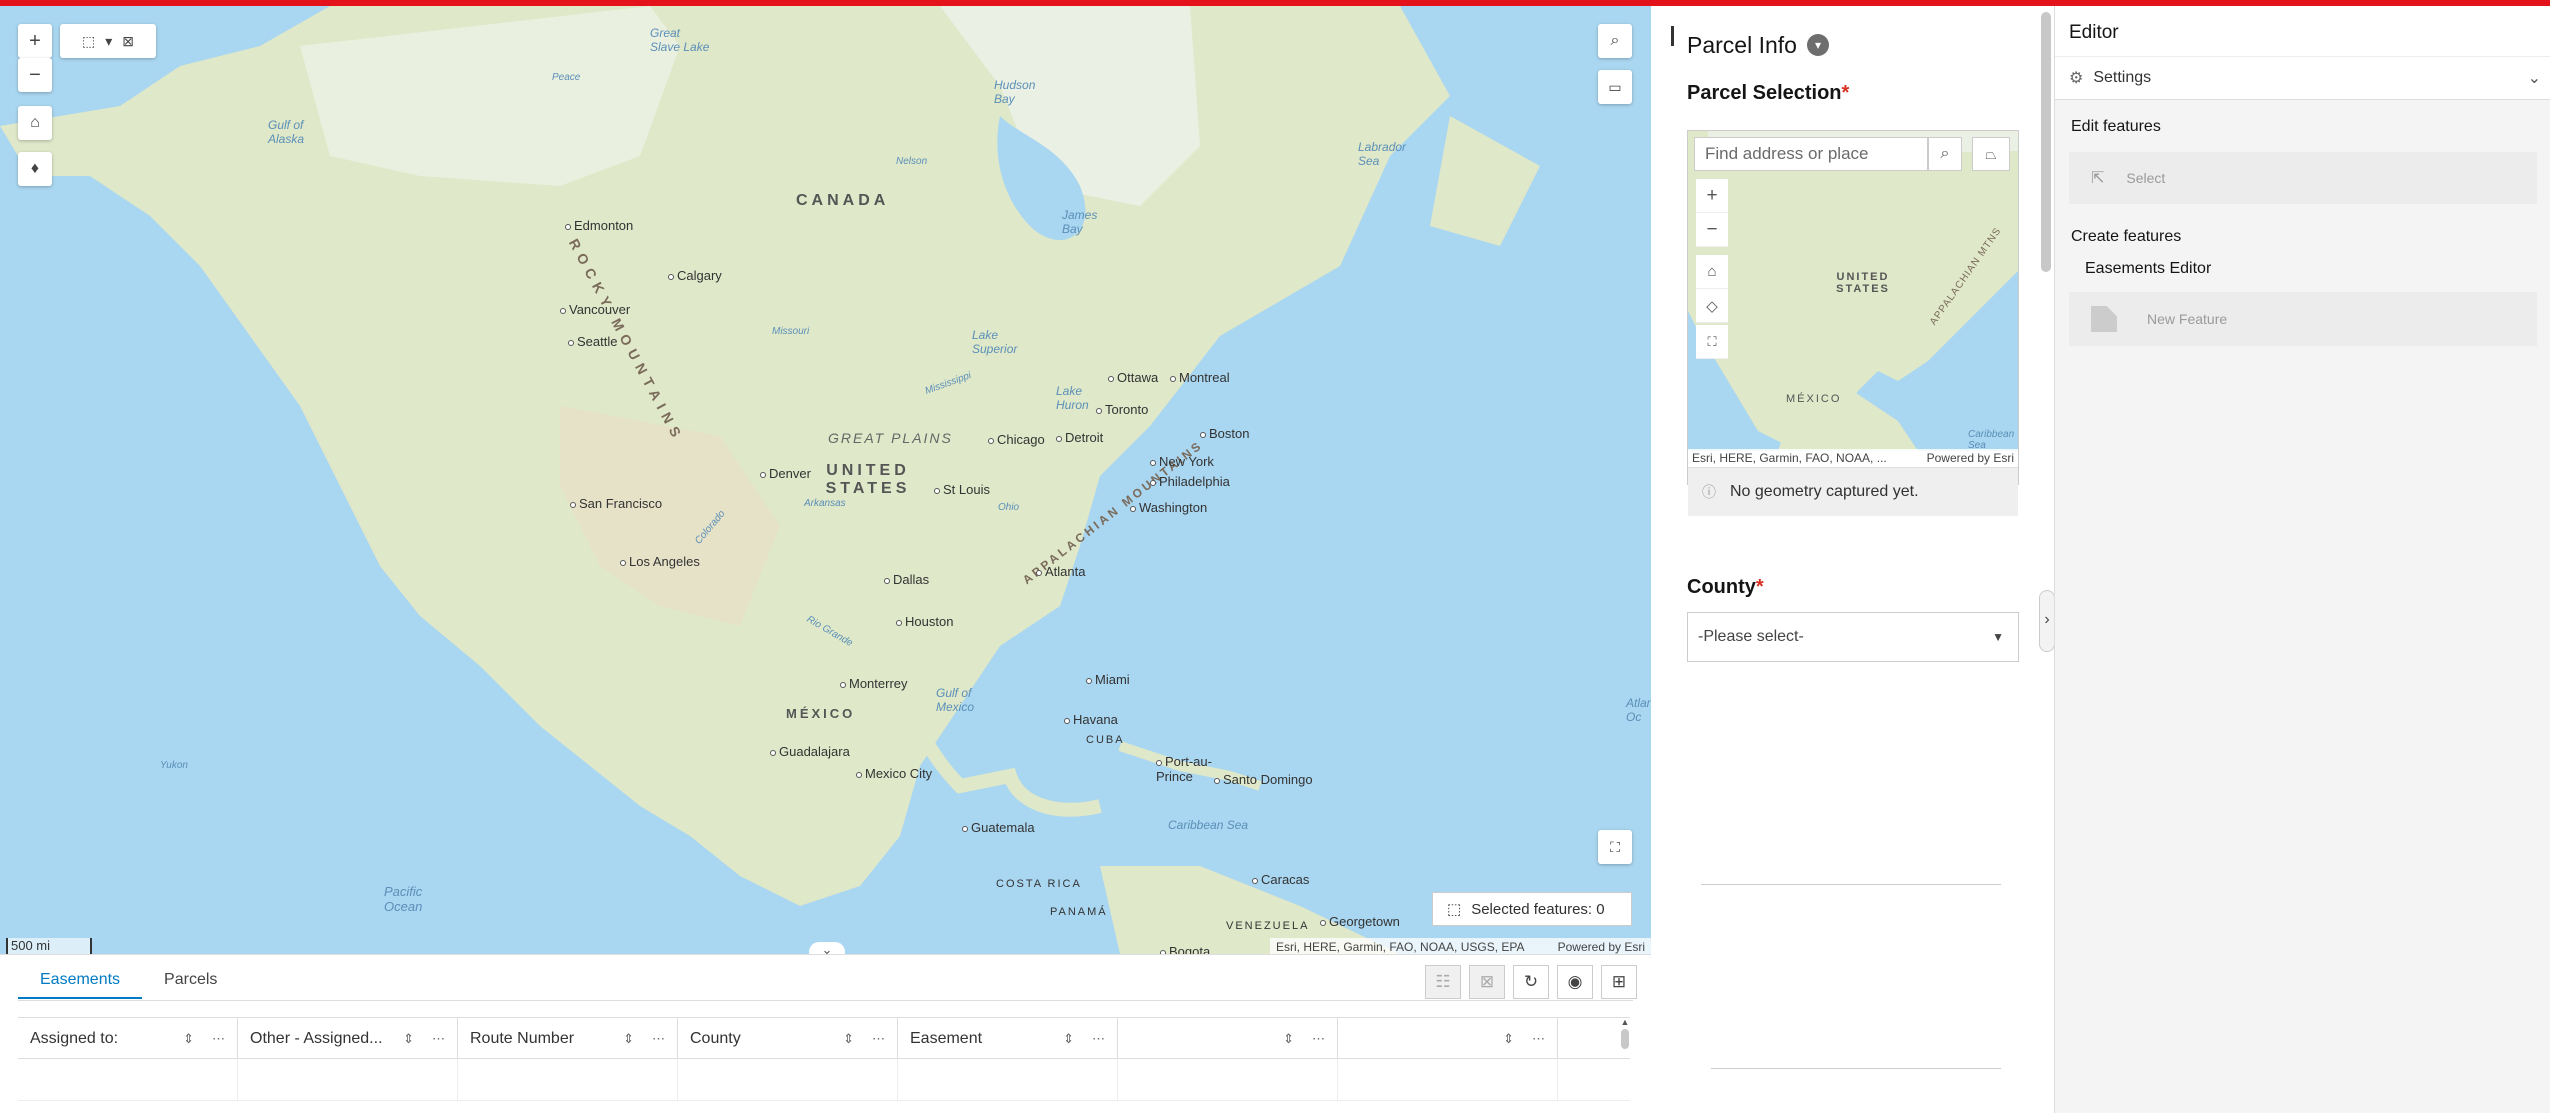 The width and height of the screenshot is (2550, 1113). I want to click on county-select: -Please select- ▼, so click(1853, 637).